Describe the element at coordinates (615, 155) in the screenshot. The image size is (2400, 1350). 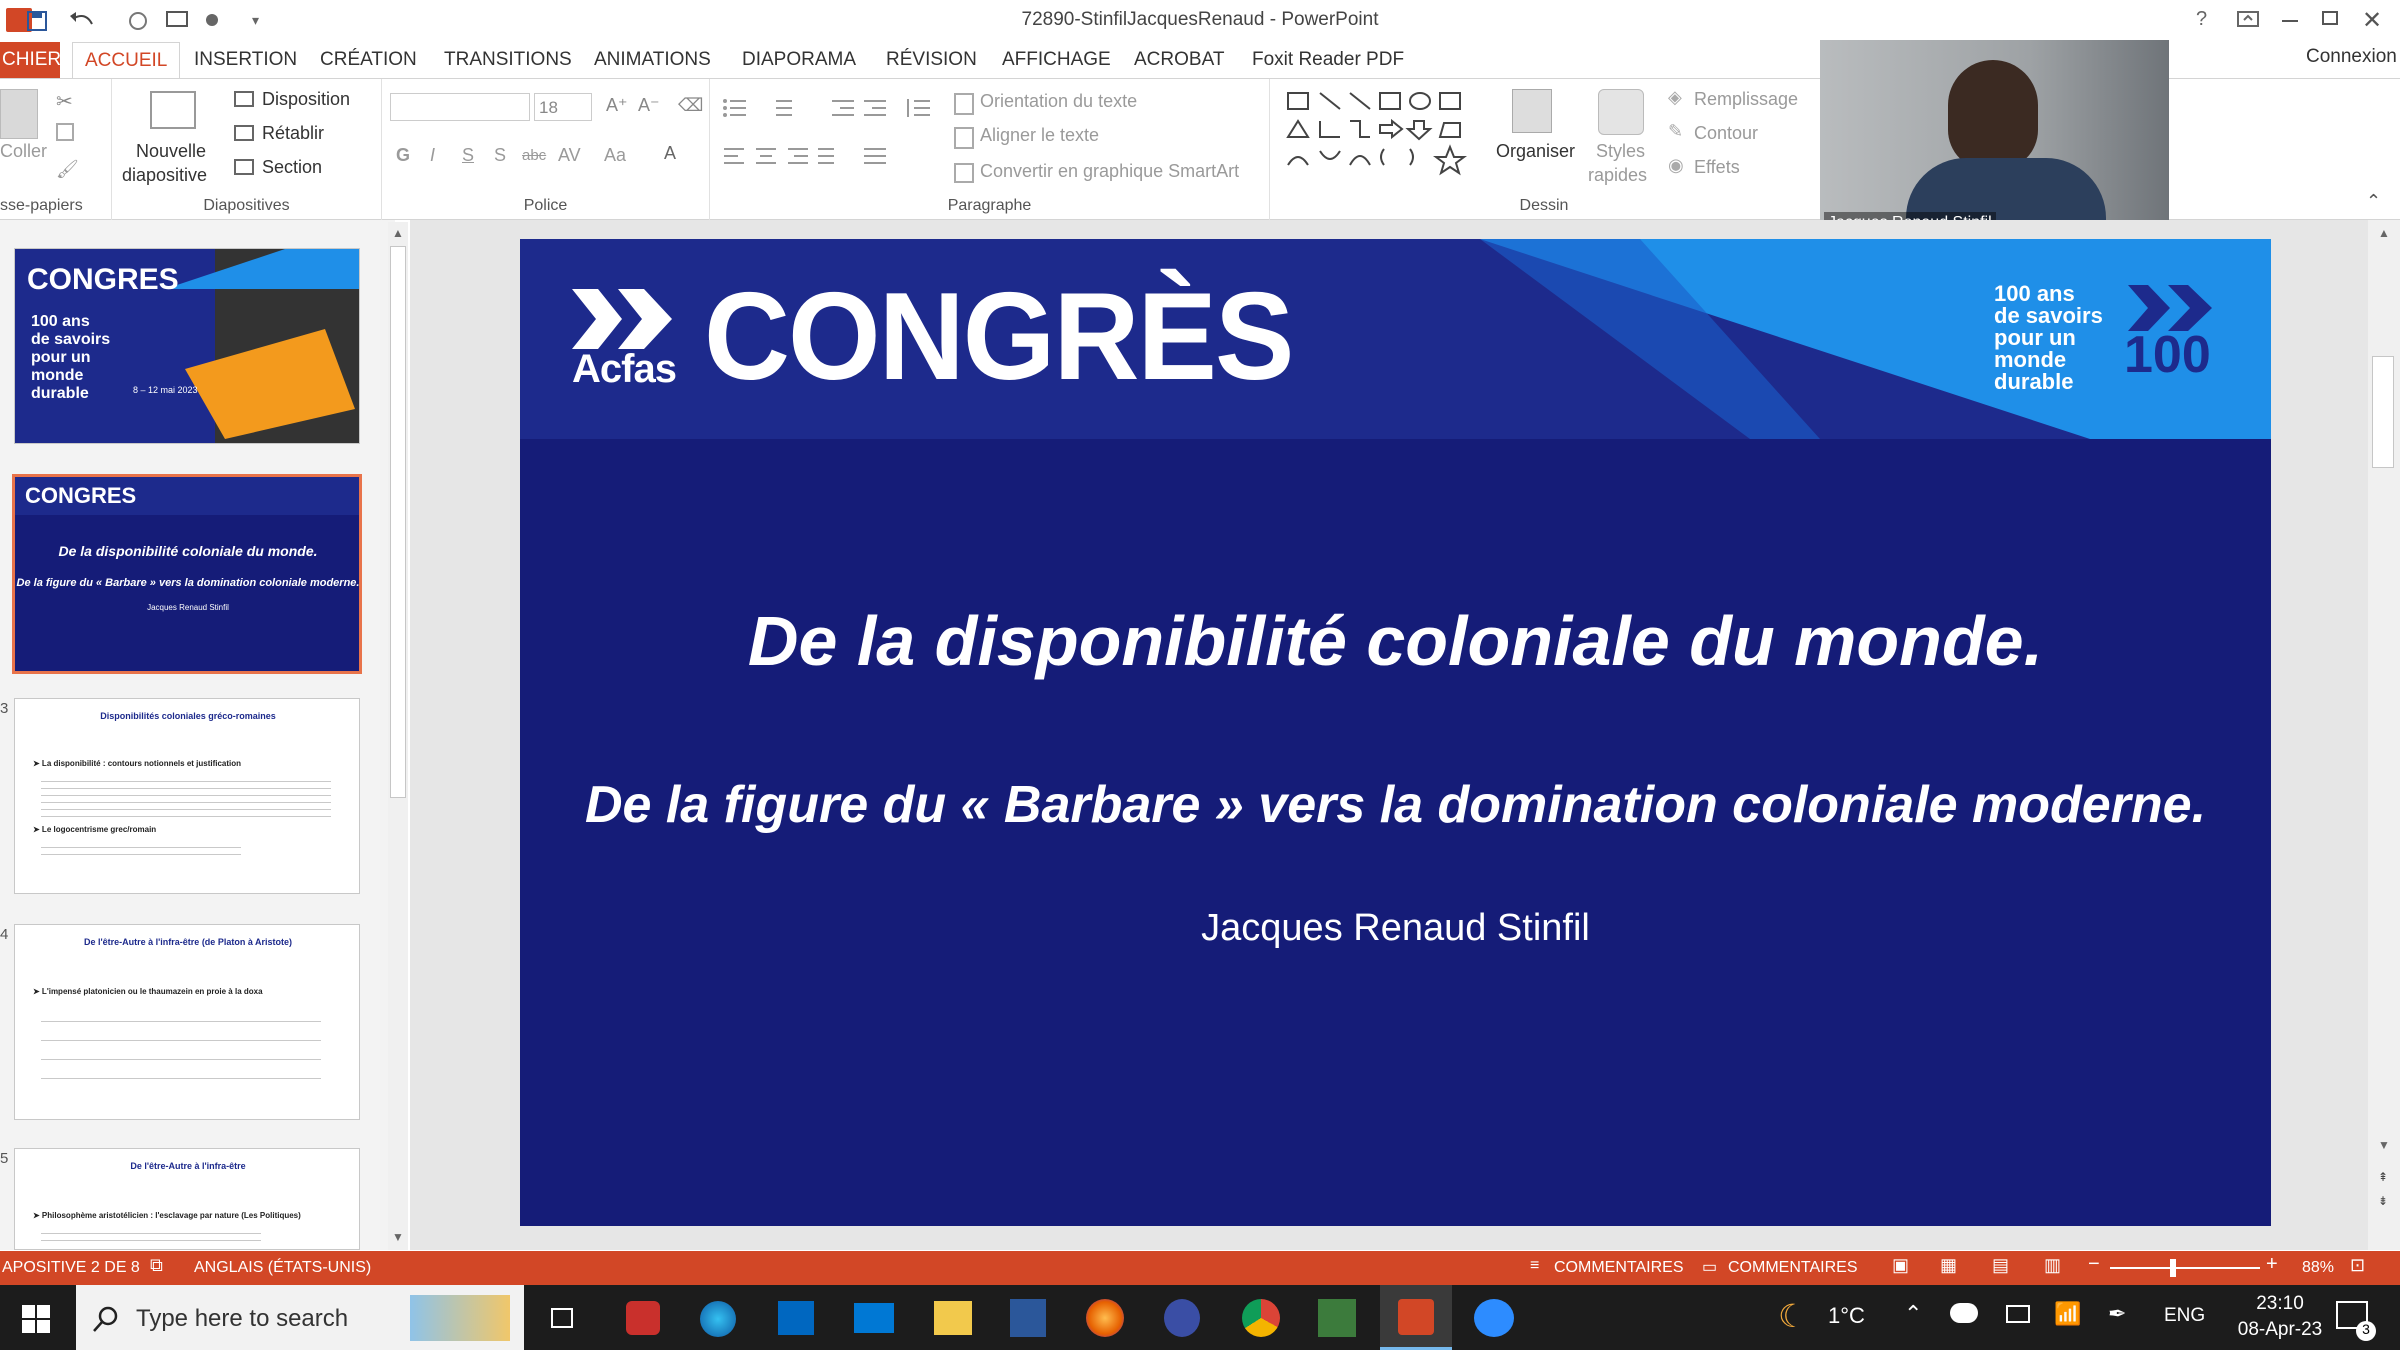
I see `case-button: Aa` at that location.